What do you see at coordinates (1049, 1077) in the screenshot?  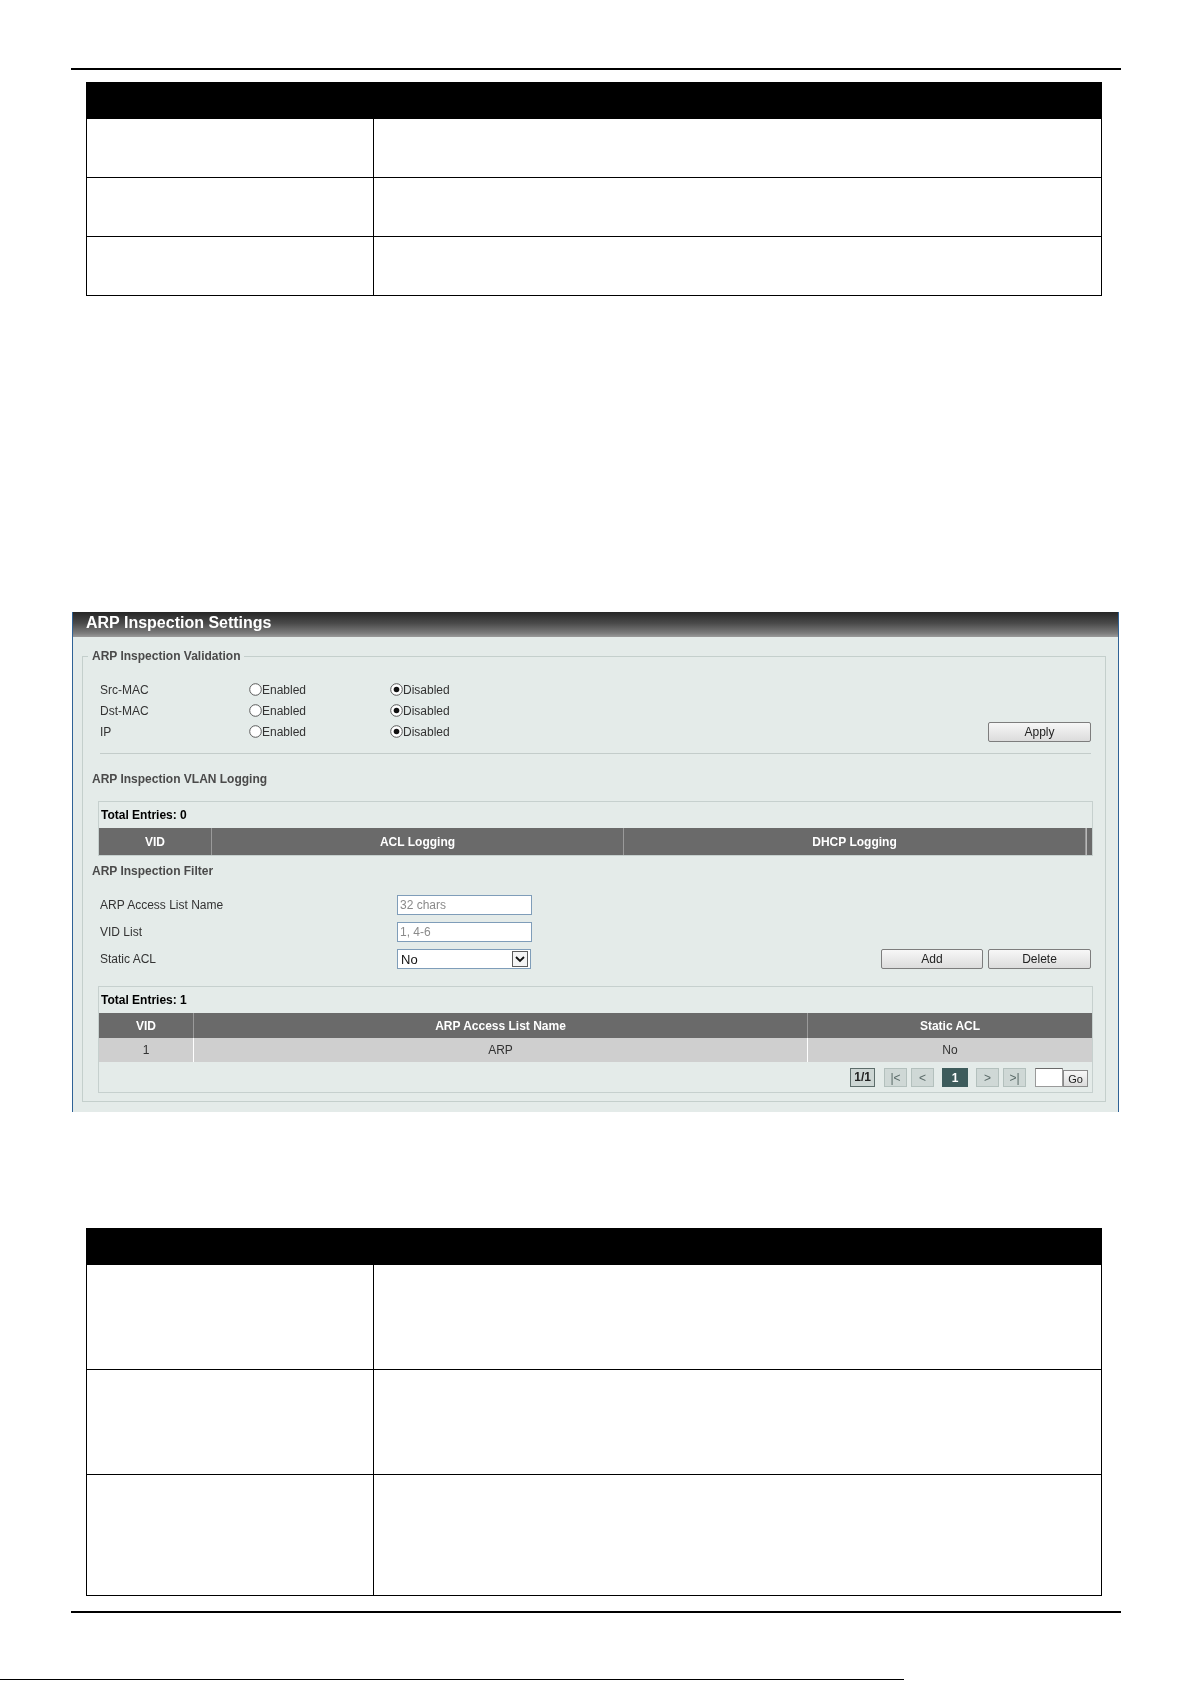 I see `page-number-field` at bounding box center [1049, 1077].